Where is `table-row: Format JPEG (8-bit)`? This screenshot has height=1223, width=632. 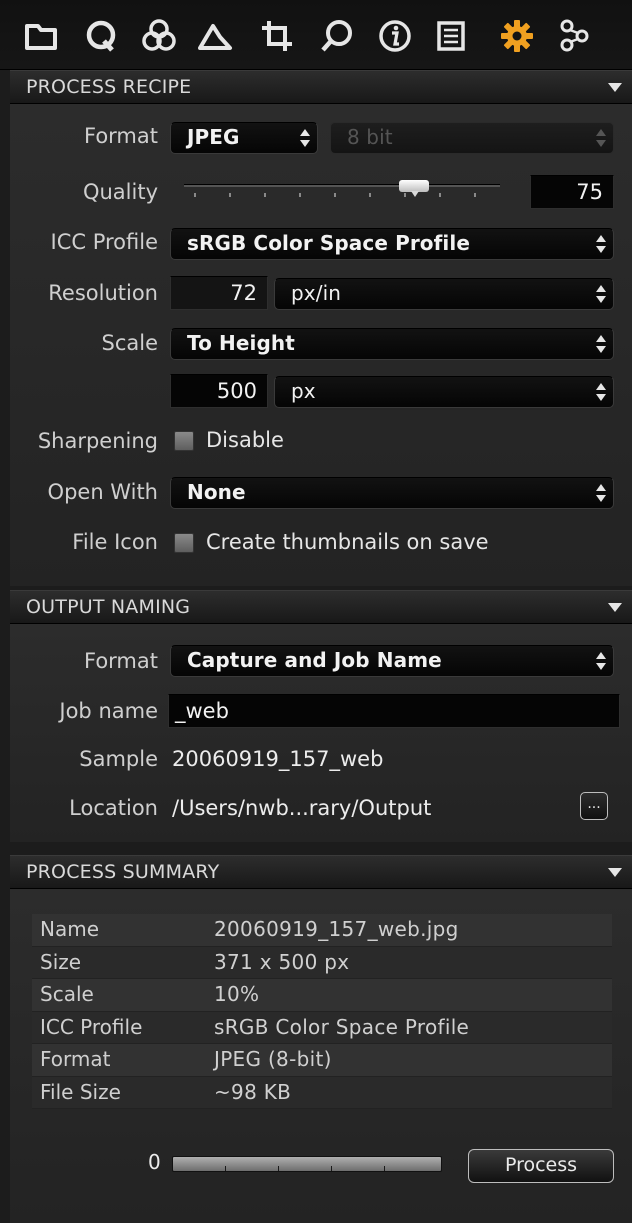 table-row: Format JPEG (8-bit) is located at coordinates (322, 1060).